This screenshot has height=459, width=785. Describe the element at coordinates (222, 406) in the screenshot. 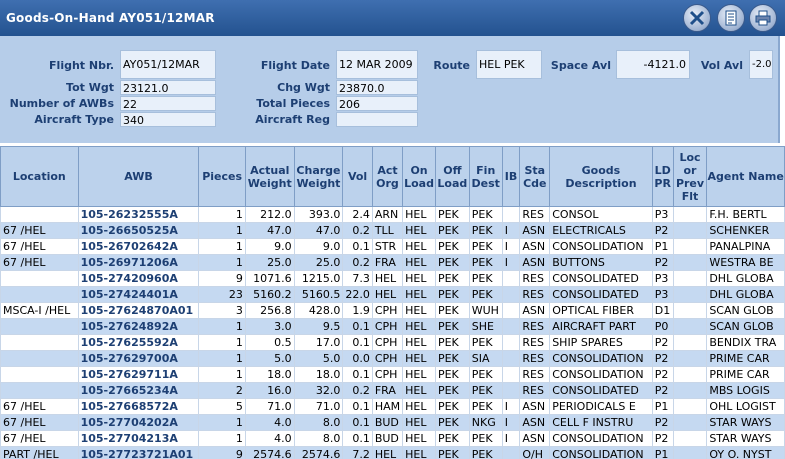

I see `table-cell: 5` at that location.